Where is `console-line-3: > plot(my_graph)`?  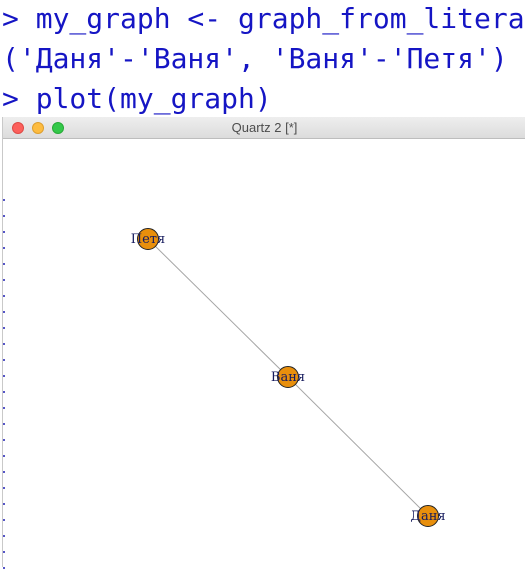
console-line-3: > plot(my_graph) is located at coordinates (137, 98).